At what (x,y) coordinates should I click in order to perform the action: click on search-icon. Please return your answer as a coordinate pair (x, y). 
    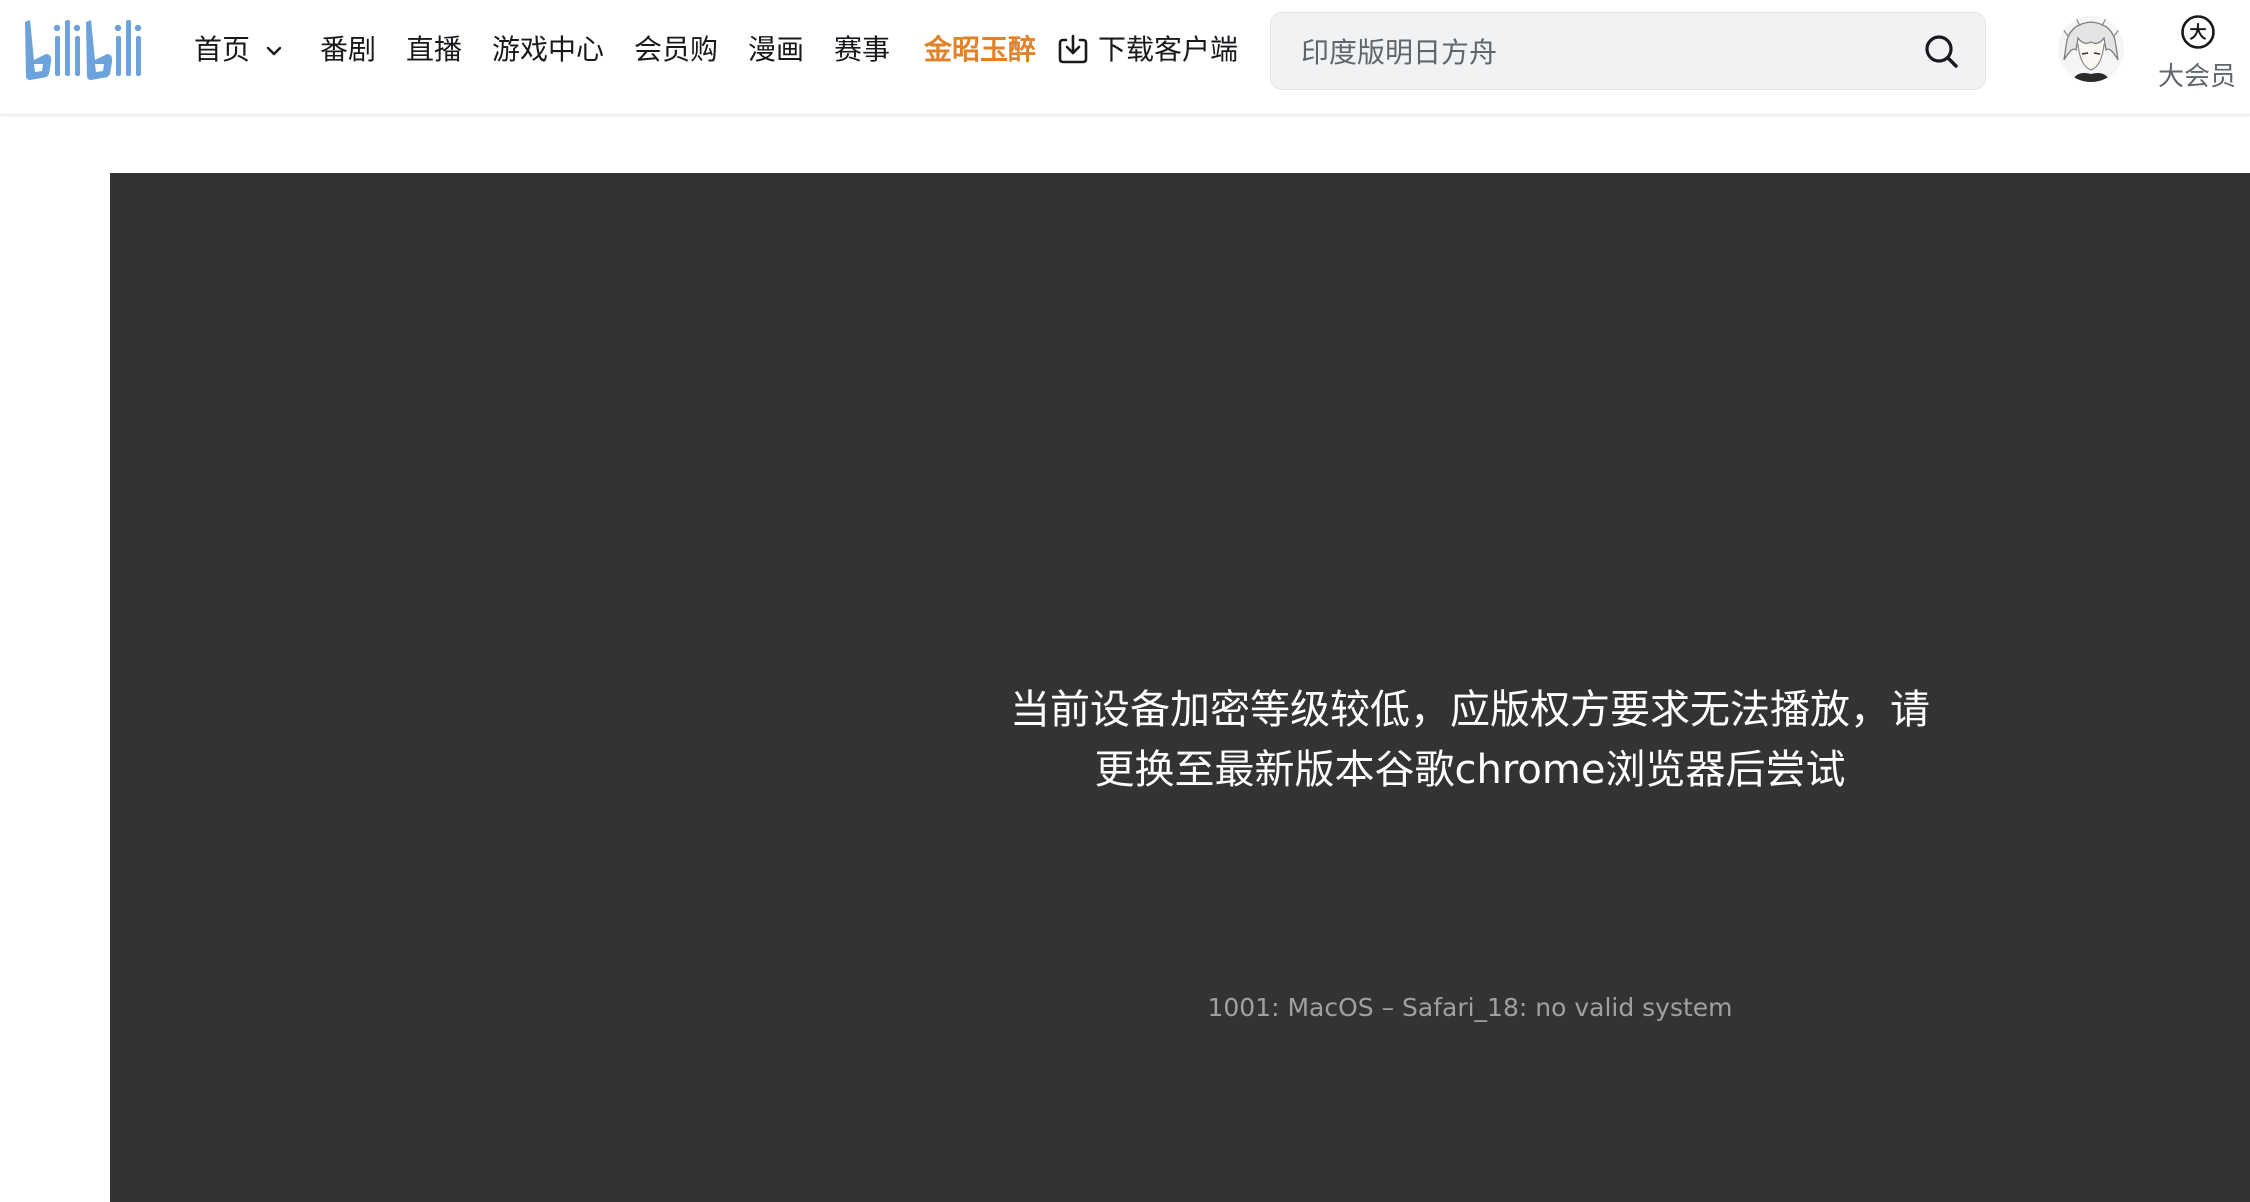
    Looking at the image, I should click on (1941, 51).